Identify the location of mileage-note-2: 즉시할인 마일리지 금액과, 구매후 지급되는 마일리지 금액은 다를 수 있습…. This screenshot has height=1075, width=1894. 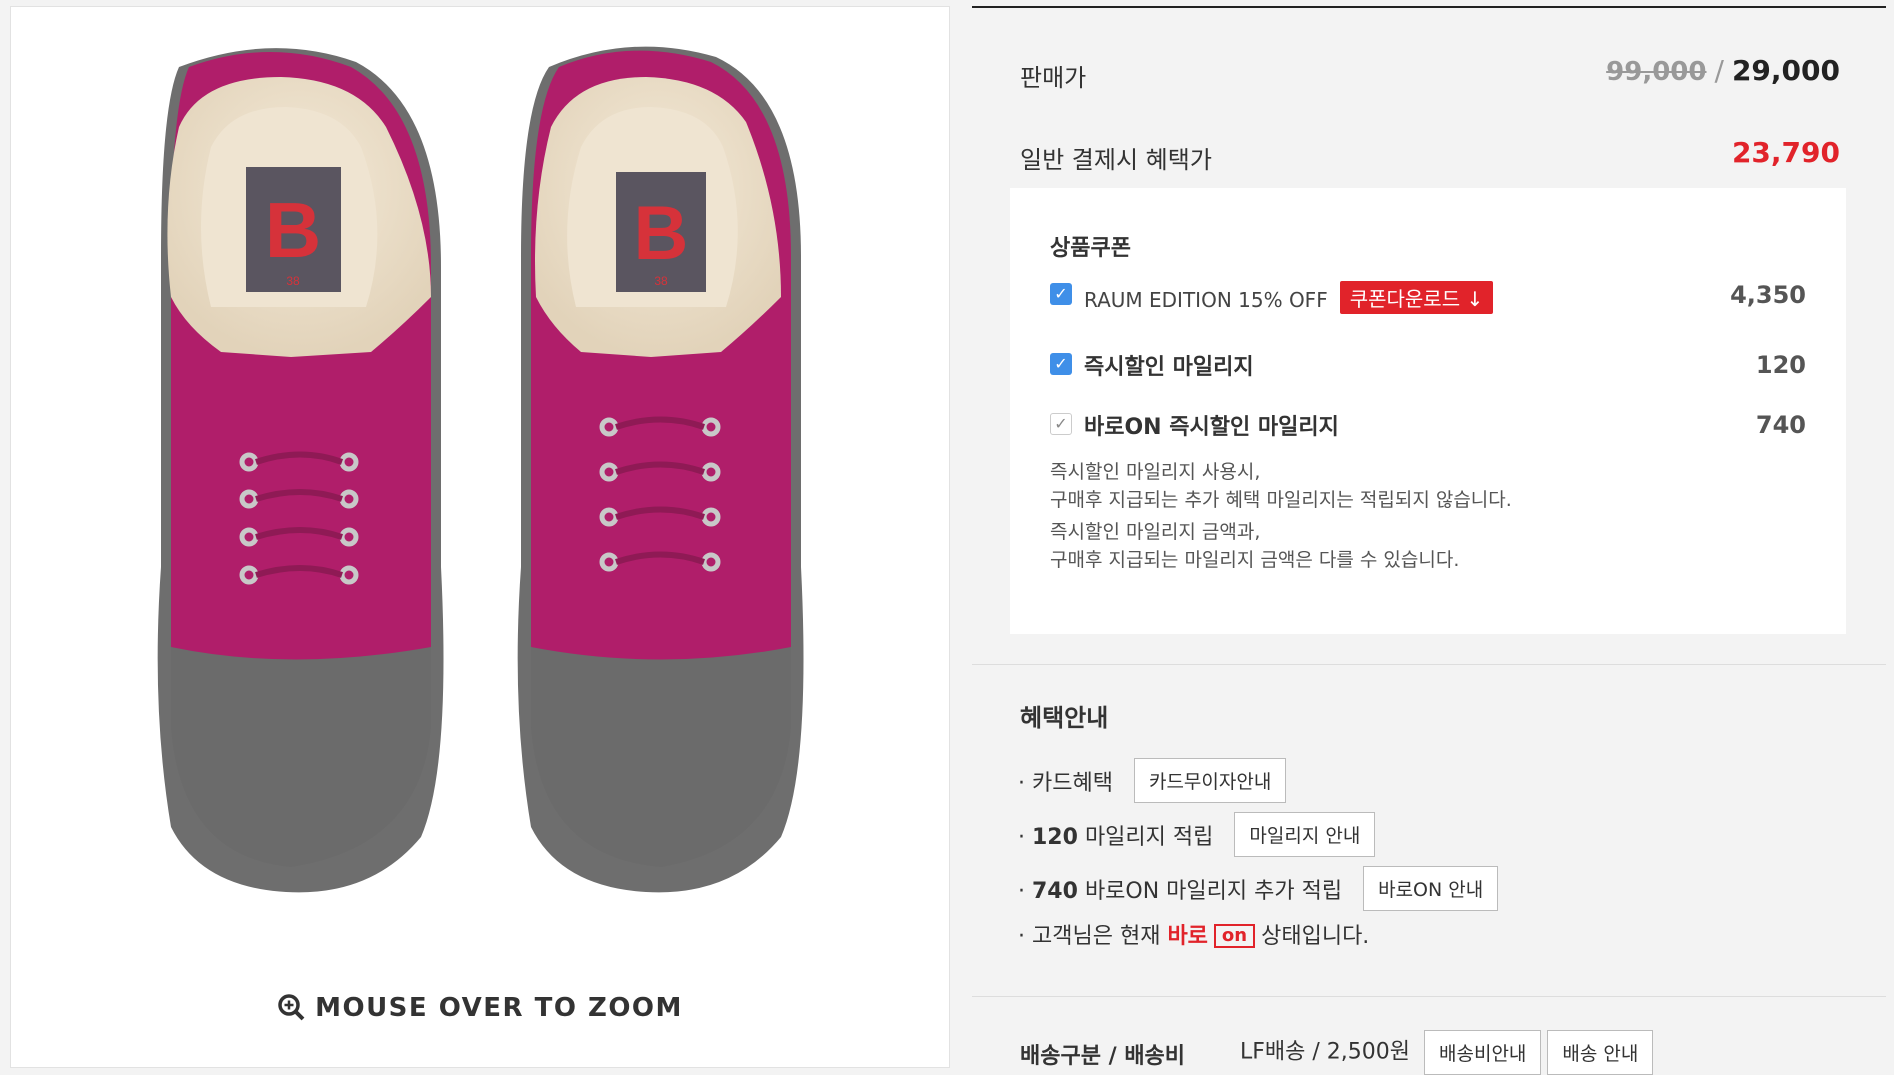
(1254, 546).